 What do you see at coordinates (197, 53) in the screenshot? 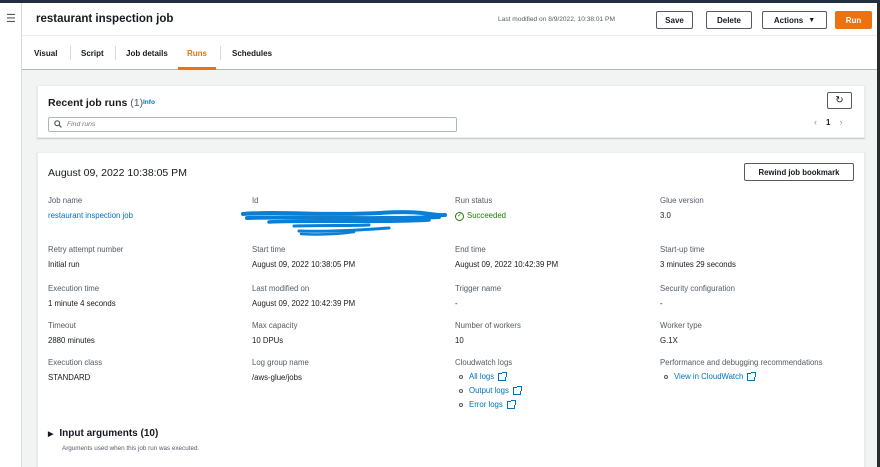
I see `tab-runs: Runs` at bounding box center [197, 53].